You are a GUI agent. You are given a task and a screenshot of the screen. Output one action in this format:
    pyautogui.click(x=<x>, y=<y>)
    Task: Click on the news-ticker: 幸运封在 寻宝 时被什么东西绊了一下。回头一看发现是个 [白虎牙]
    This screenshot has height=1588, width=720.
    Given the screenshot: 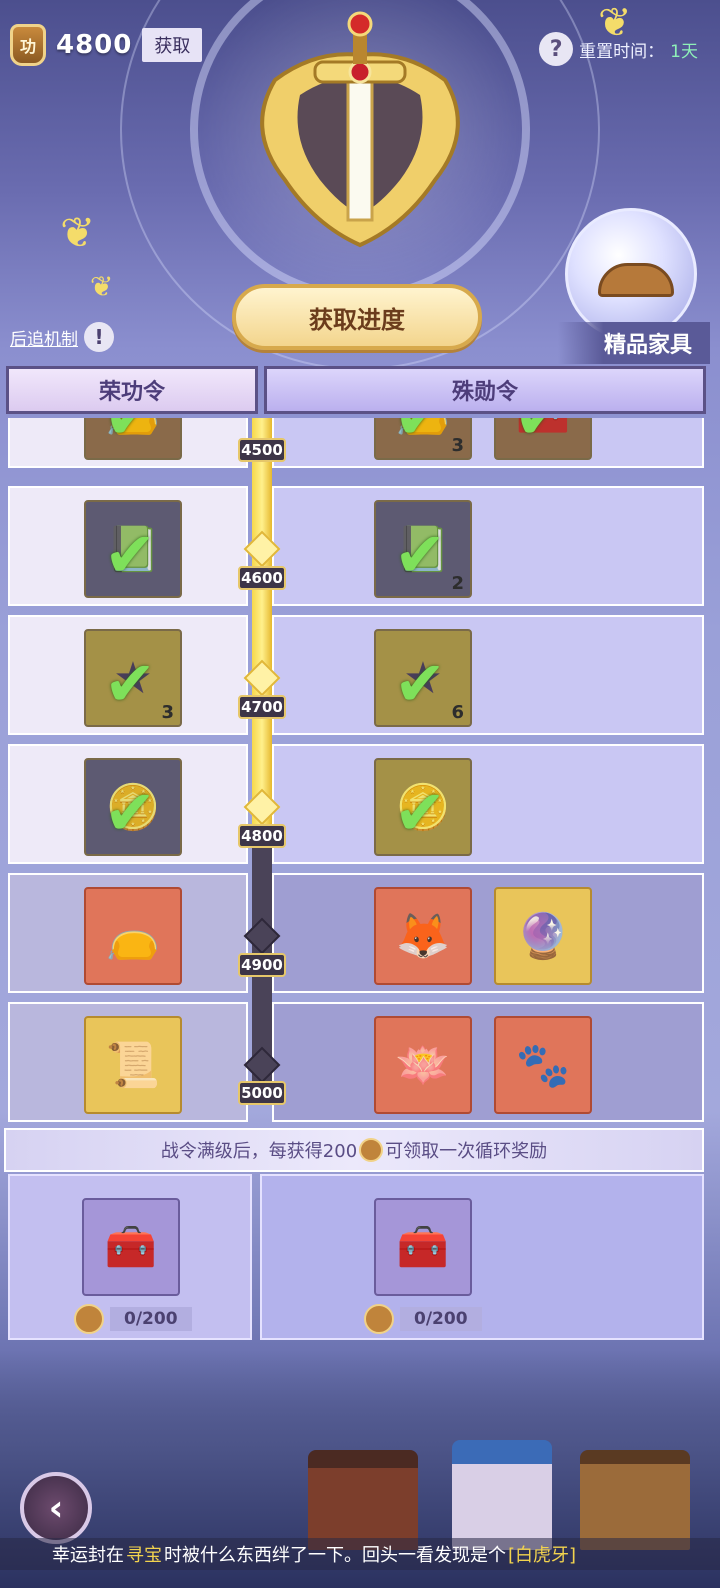 What is the action you would take?
    pyautogui.click(x=360, y=1554)
    